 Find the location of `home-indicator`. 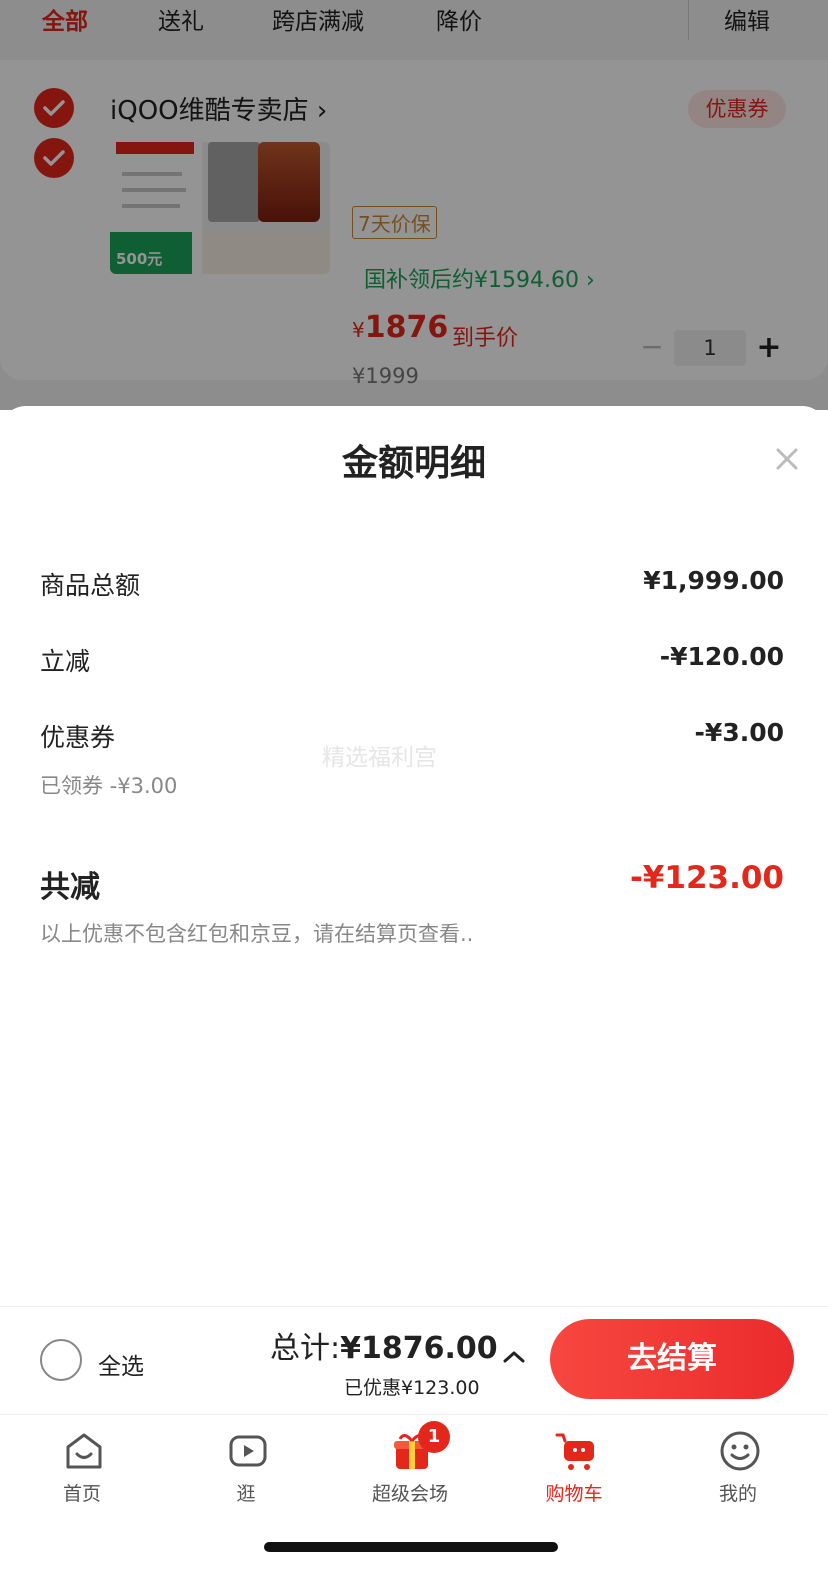

home-indicator is located at coordinates (411, 1547).